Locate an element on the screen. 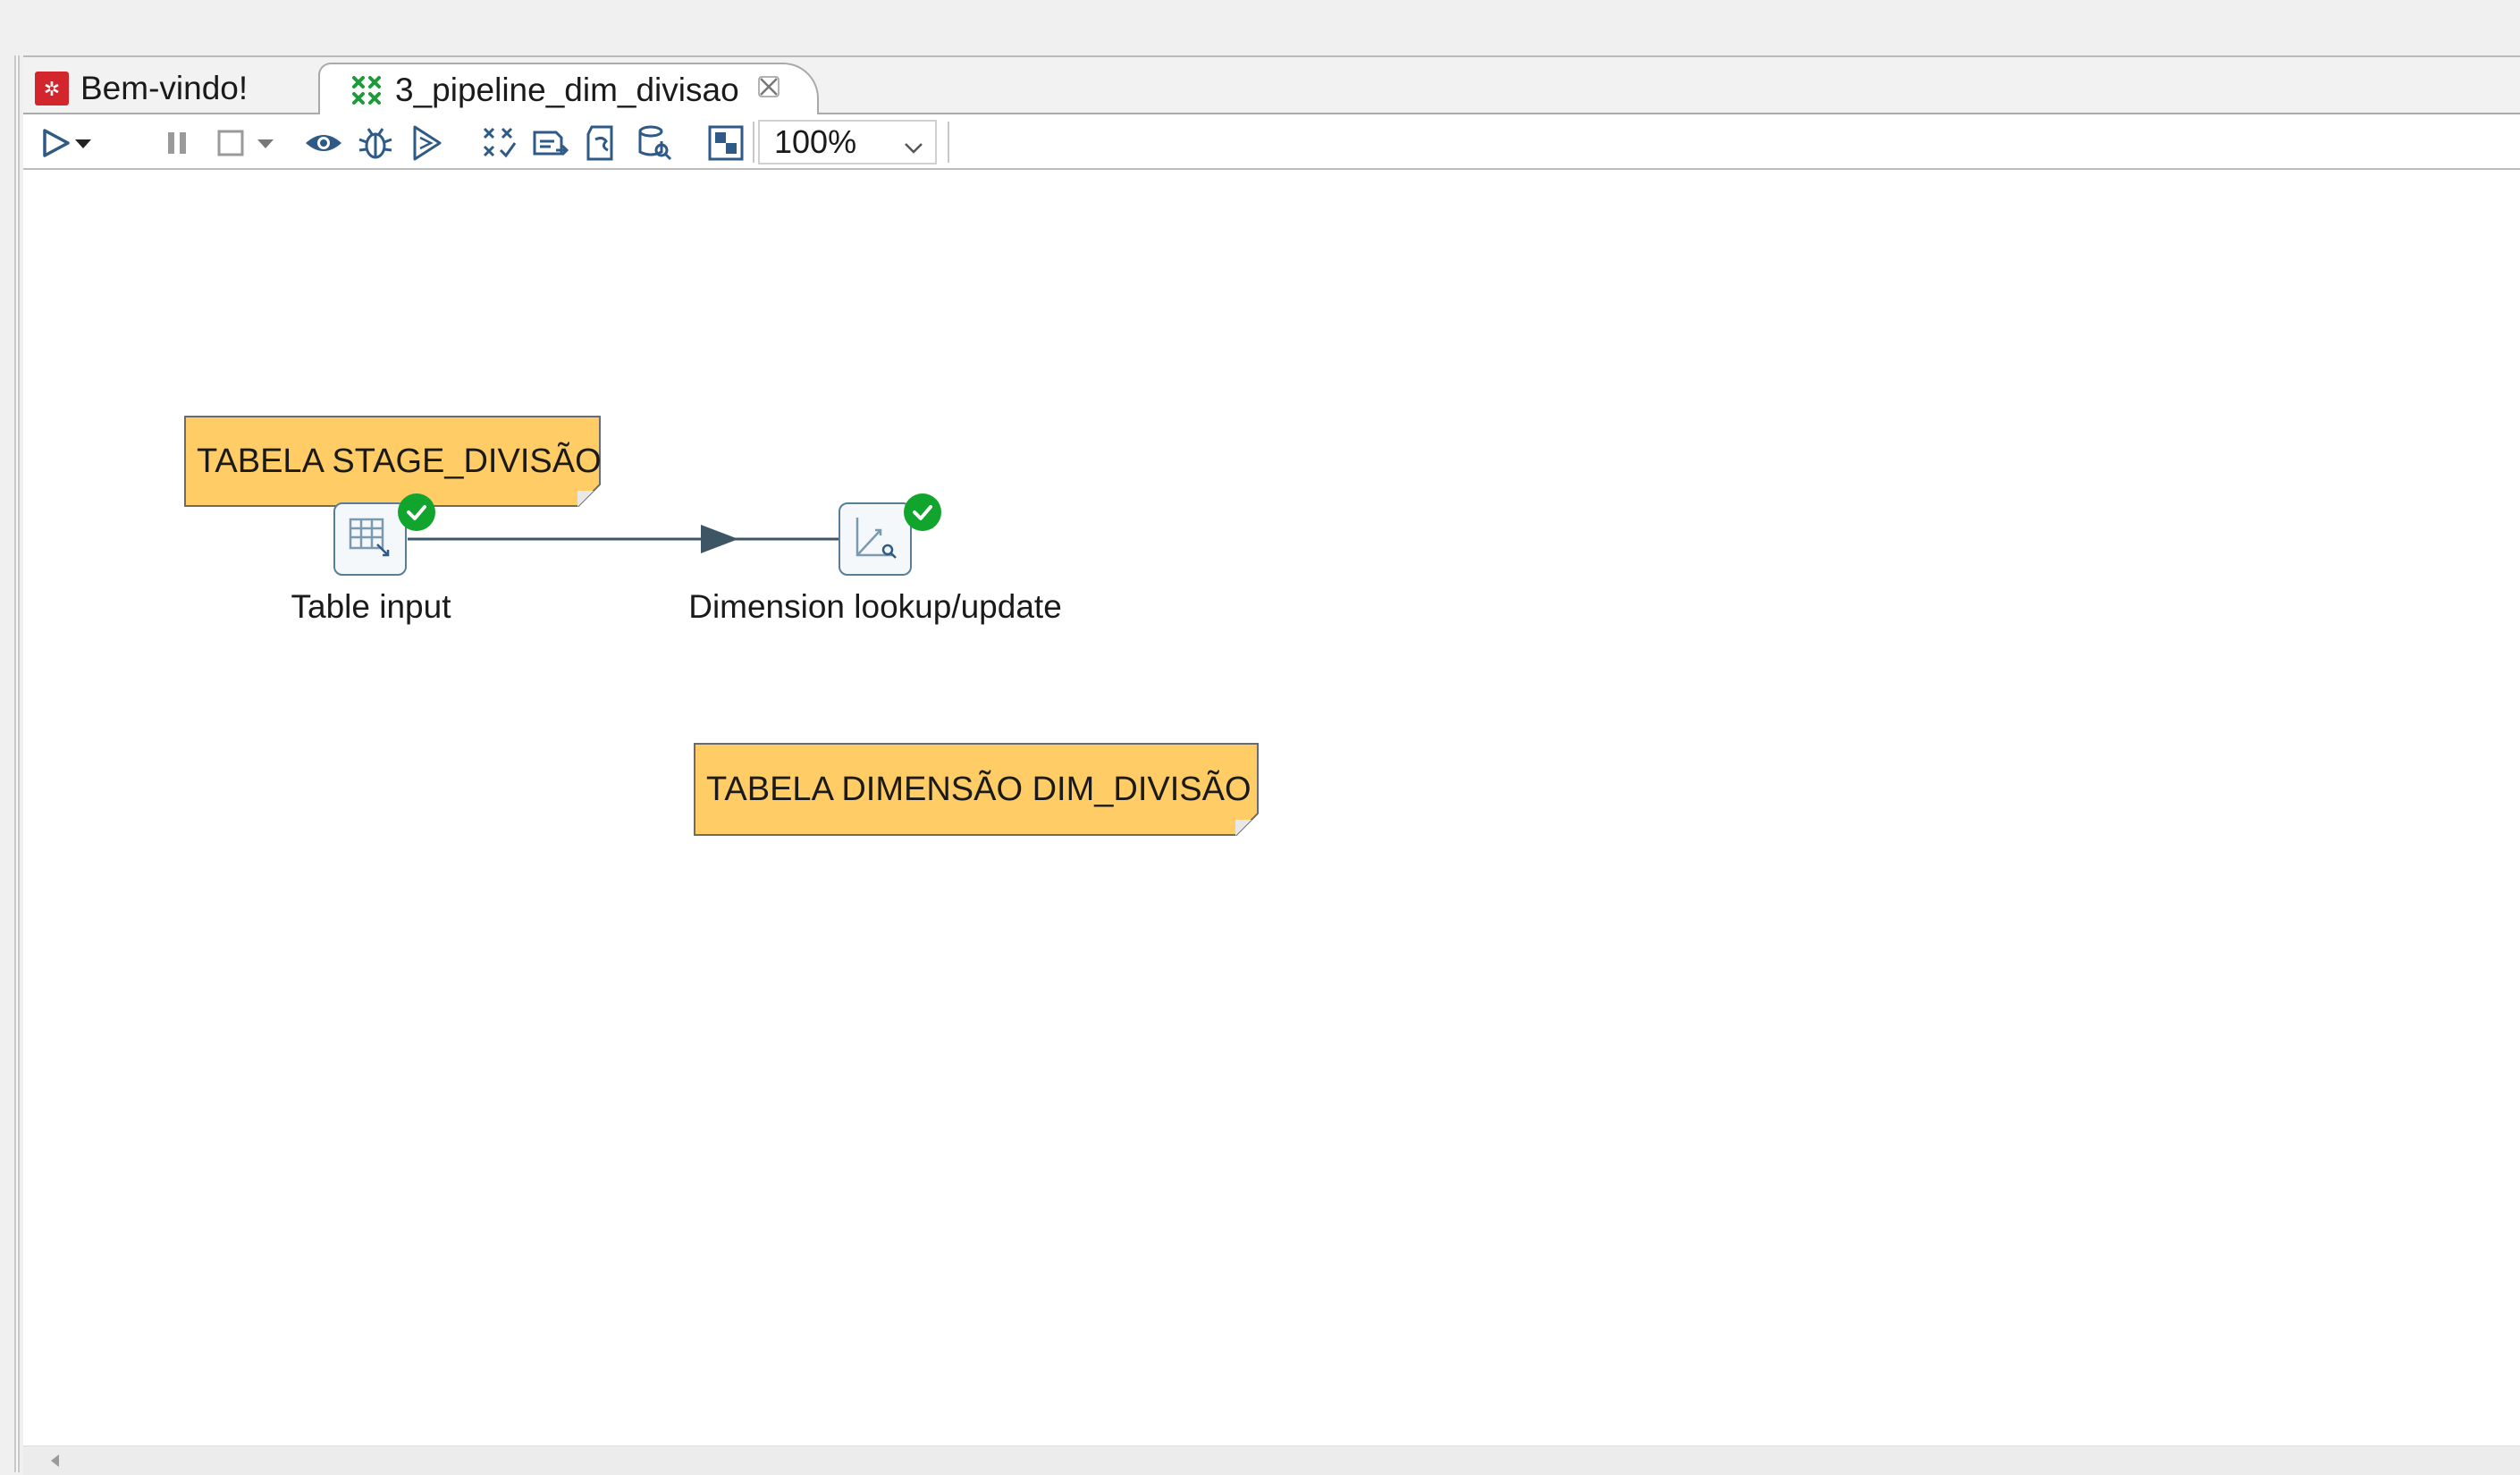 This screenshot has width=2520, height=1475. chevron-down-icon is located at coordinates (914, 149).